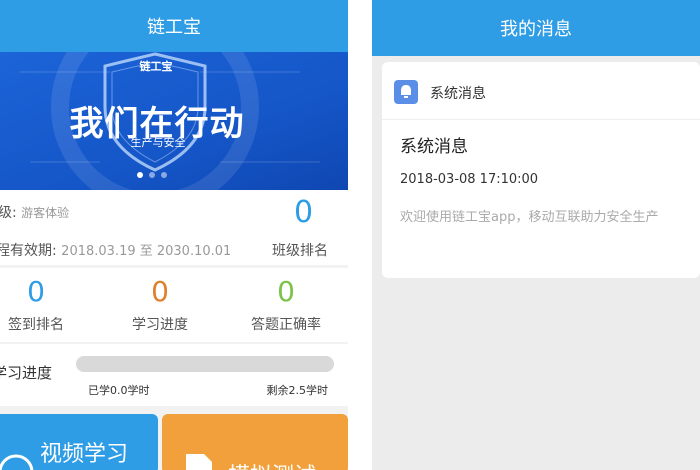 The image size is (700, 470). Describe the element at coordinates (36, 325) in the screenshot. I see `stat-label: 签到排名` at that location.